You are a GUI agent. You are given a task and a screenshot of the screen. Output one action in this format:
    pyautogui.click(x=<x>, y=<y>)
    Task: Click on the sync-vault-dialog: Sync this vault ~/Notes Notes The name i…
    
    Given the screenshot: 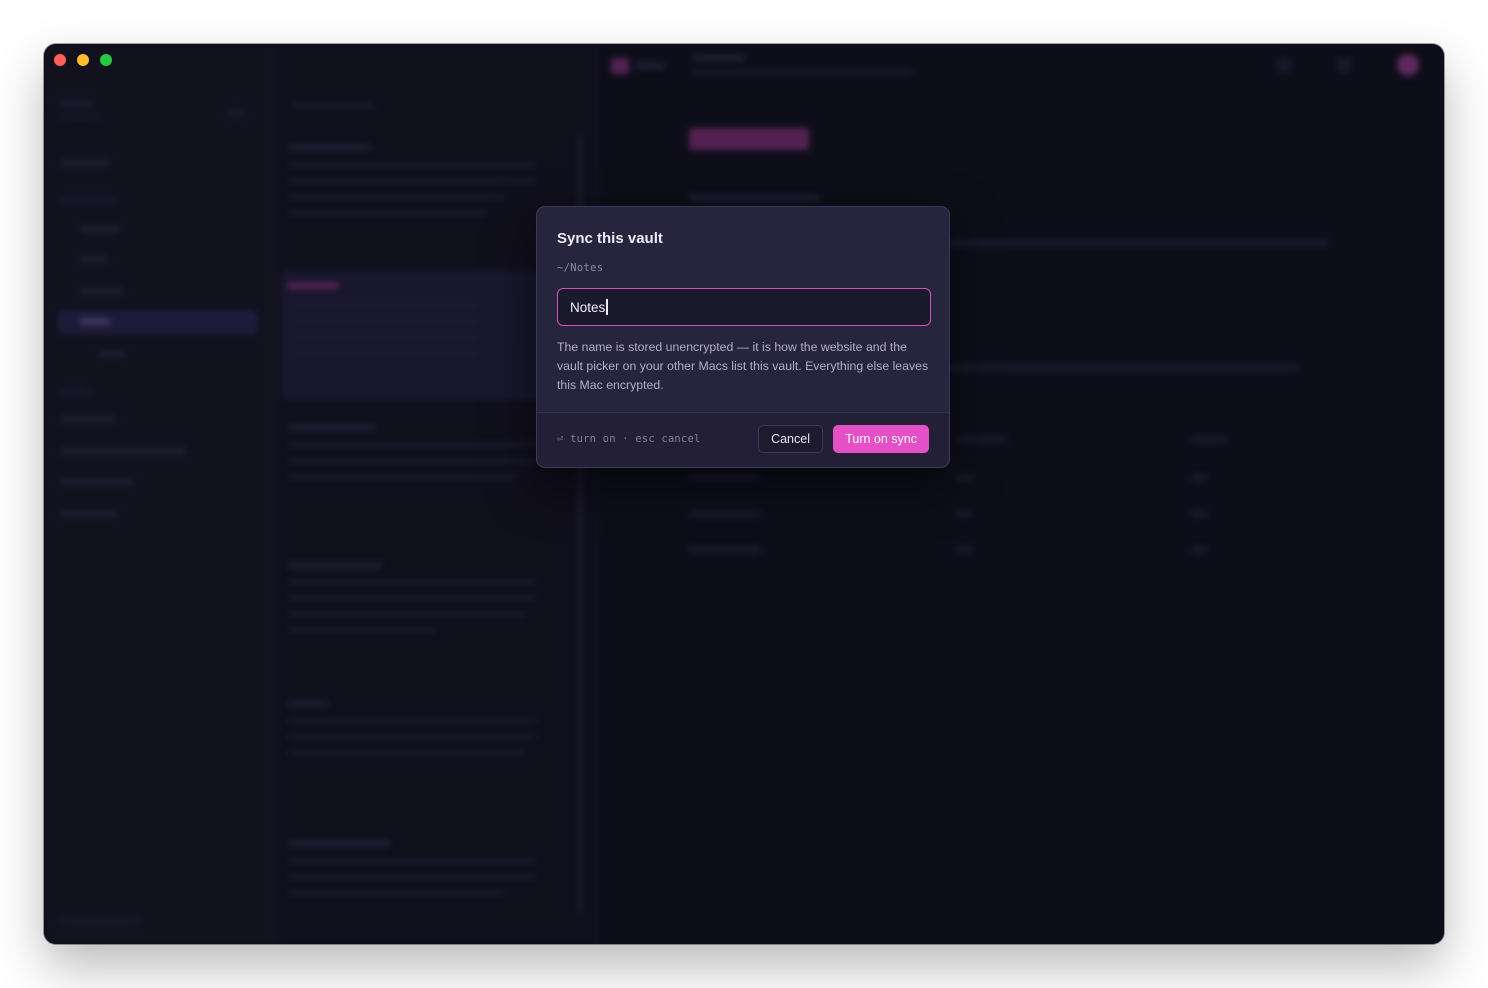 What is the action you would take?
    pyautogui.click(x=743, y=337)
    